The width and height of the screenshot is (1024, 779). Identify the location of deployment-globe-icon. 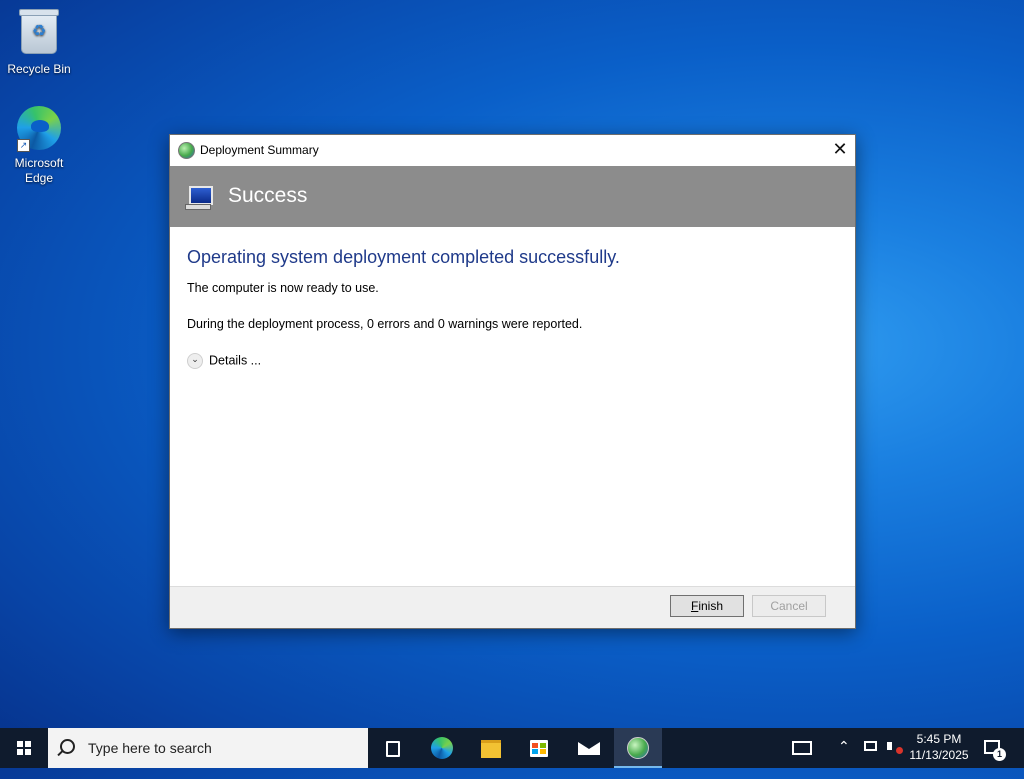
(186, 150).